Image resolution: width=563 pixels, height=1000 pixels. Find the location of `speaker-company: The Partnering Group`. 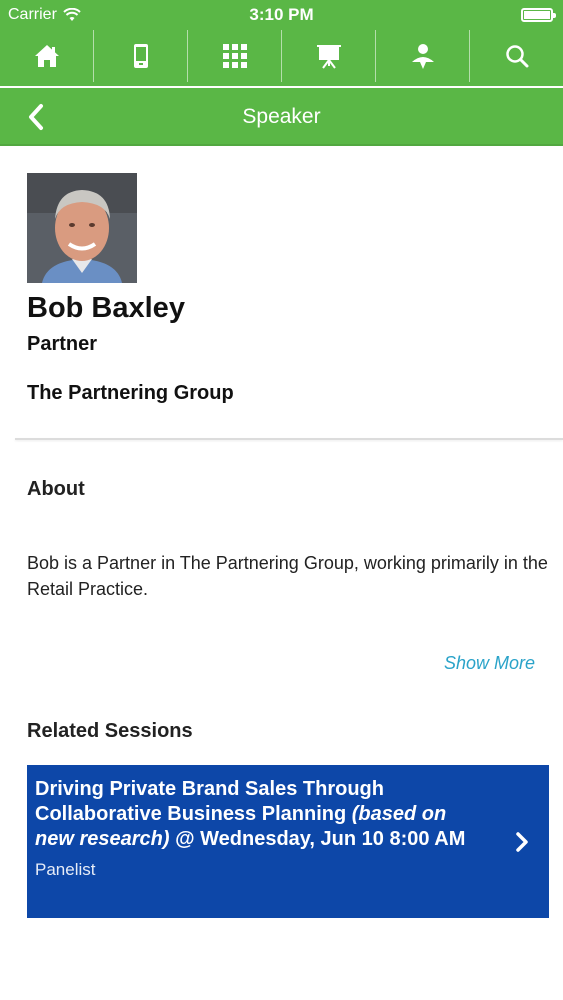

speaker-company: The Partnering Group is located at coordinates (130, 393).